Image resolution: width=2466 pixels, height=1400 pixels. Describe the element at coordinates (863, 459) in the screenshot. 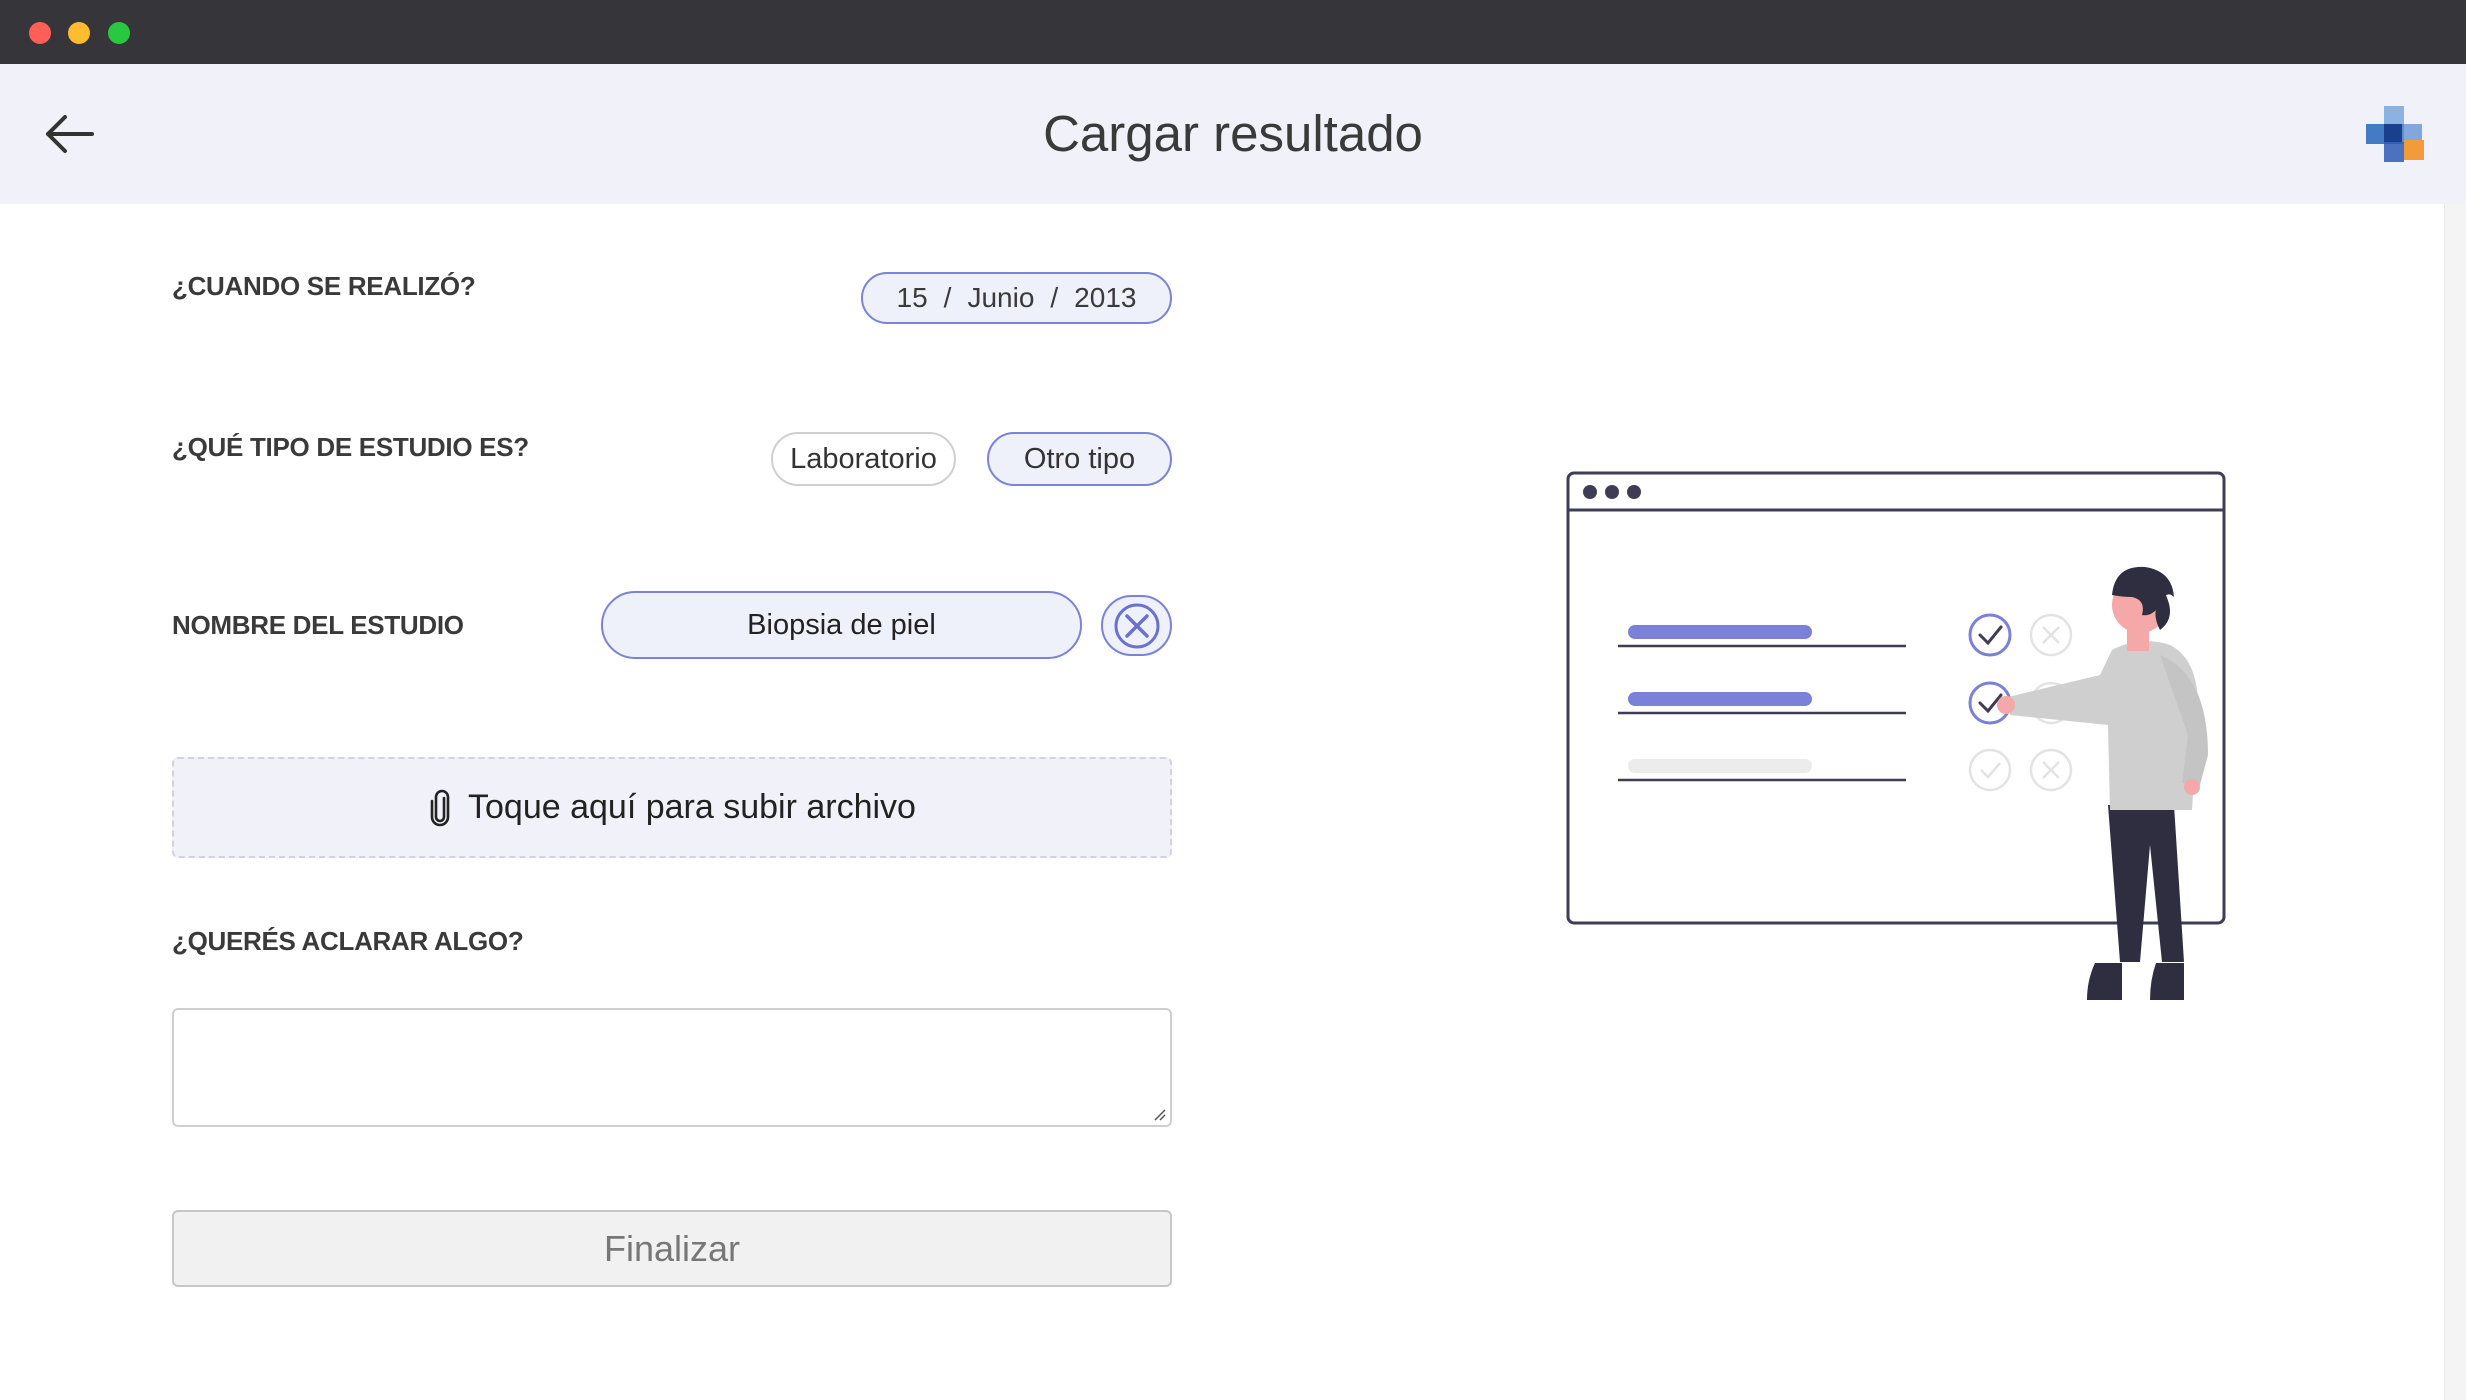

I see `study-type-option-laboratorio: Laboratorio` at that location.